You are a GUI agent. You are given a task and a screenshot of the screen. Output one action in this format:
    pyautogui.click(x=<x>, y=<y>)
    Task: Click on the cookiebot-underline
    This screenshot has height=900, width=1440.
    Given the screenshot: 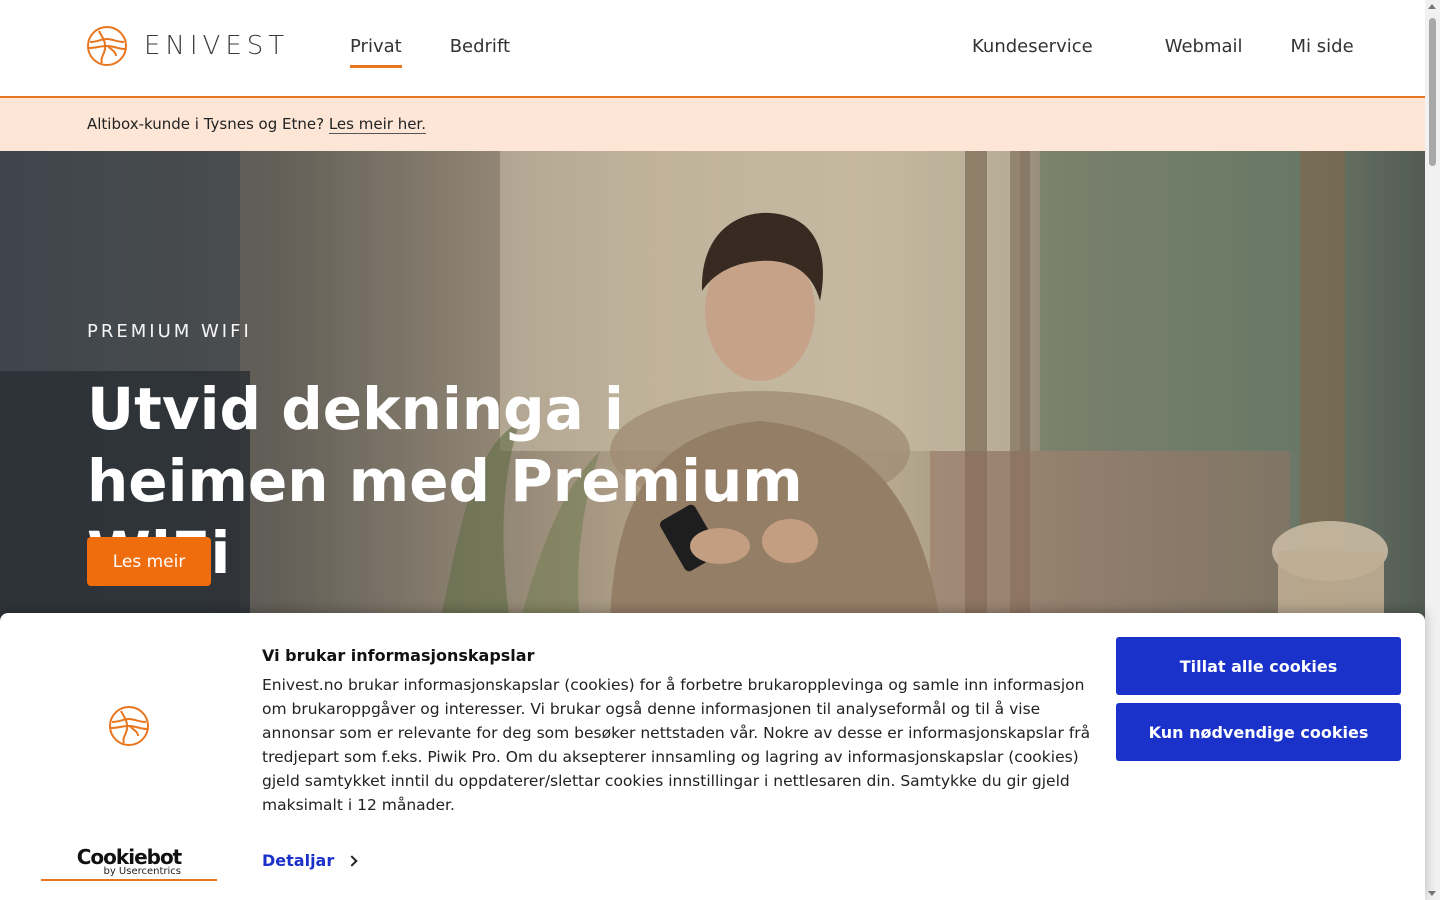 What is the action you would take?
    pyautogui.click(x=129, y=880)
    